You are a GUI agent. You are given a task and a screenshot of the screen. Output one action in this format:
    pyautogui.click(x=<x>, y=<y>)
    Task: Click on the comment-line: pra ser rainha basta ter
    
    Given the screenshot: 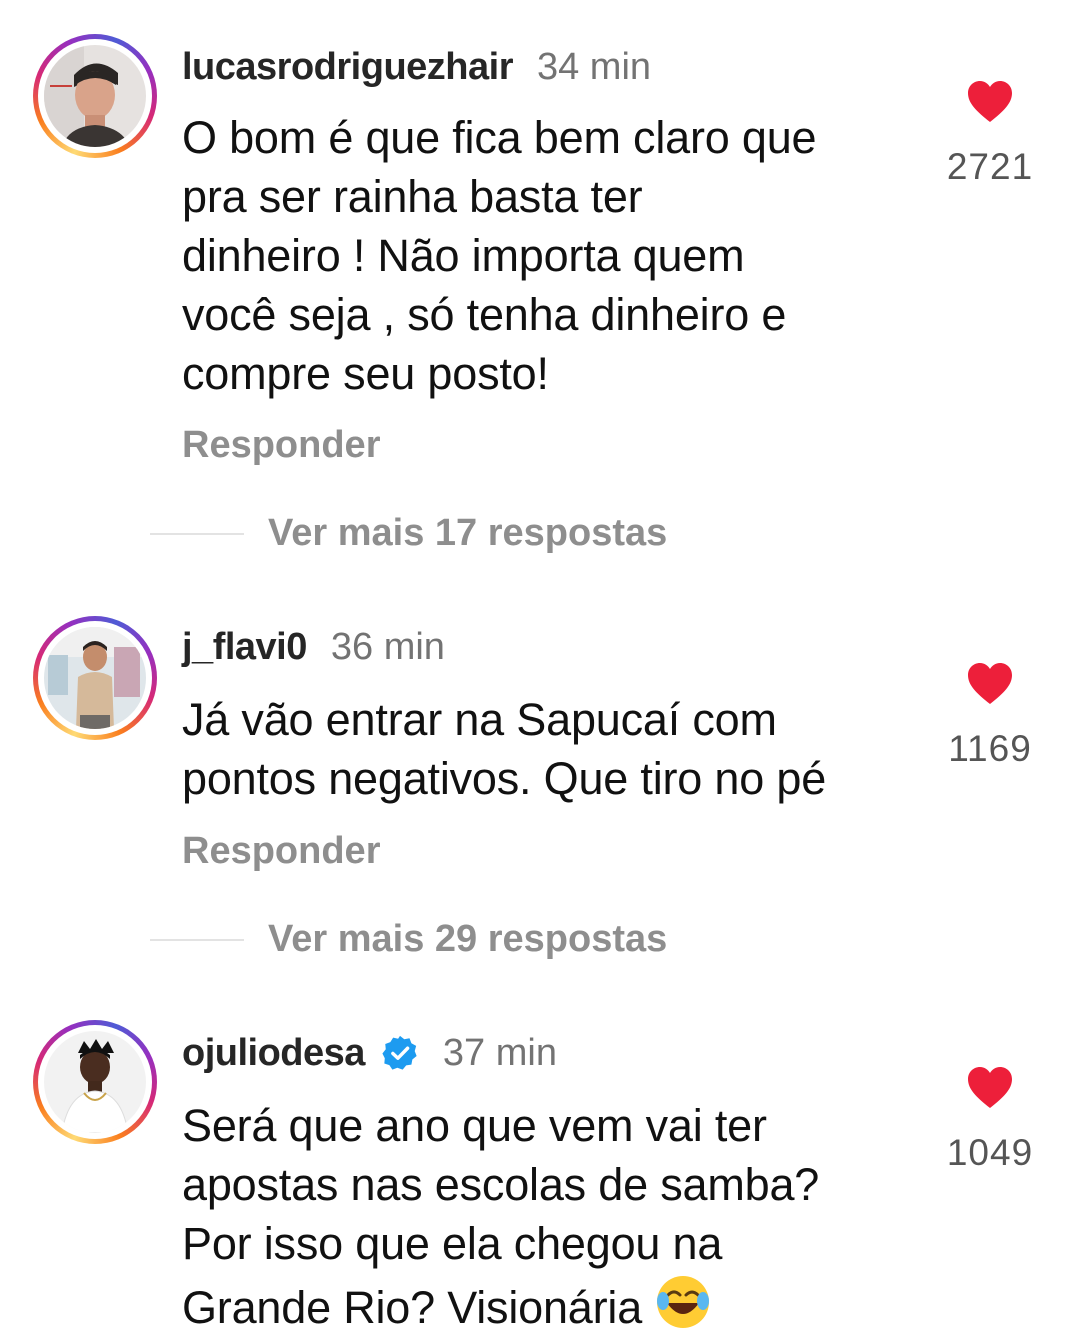 What is the action you would take?
    pyautogui.click(x=412, y=196)
    